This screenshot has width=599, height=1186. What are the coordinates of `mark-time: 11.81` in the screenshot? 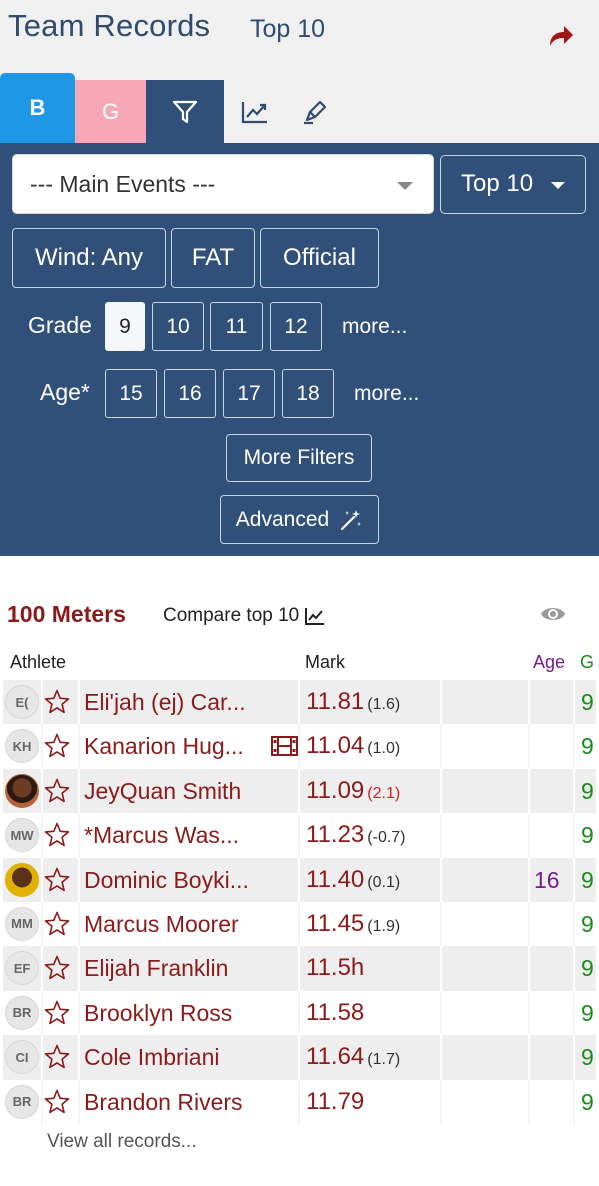 It's located at (335, 701).